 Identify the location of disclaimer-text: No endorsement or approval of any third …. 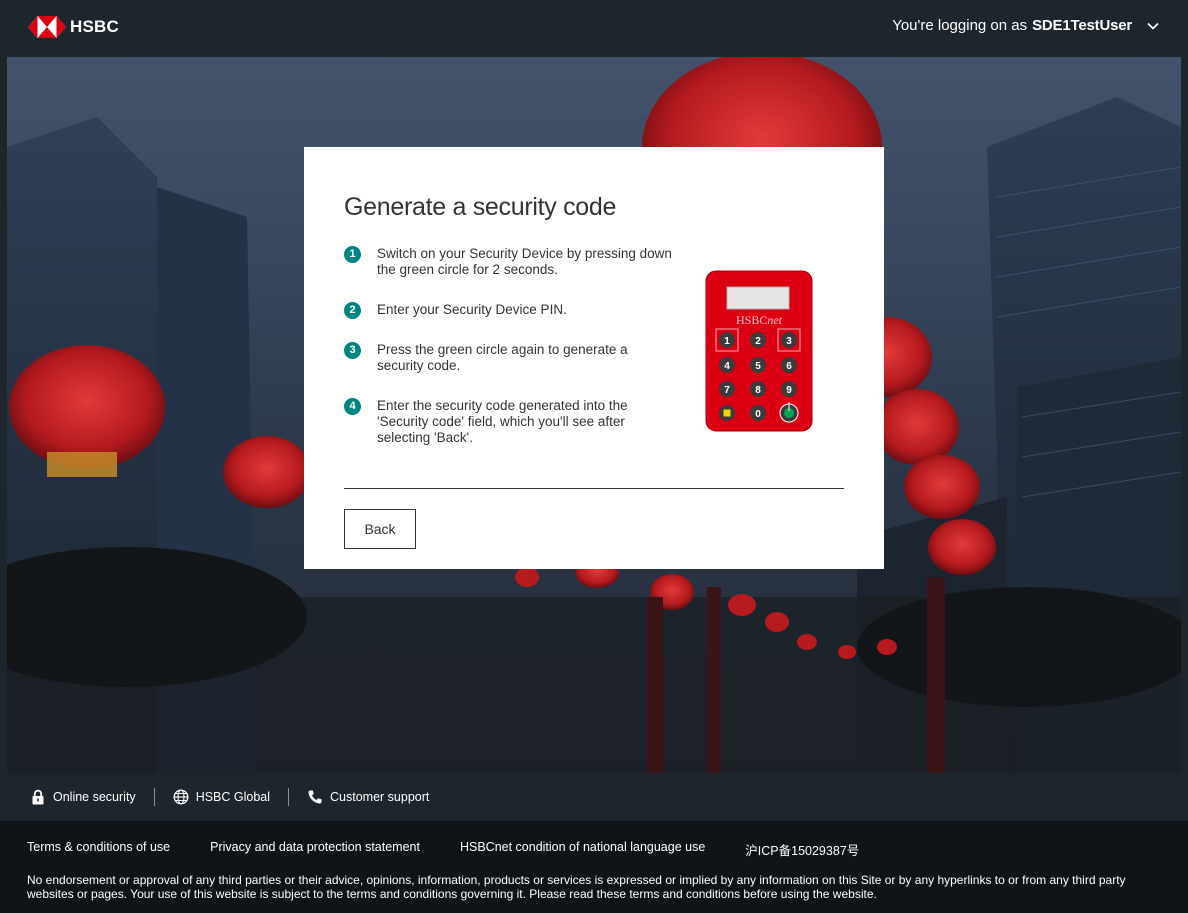
(576, 887).